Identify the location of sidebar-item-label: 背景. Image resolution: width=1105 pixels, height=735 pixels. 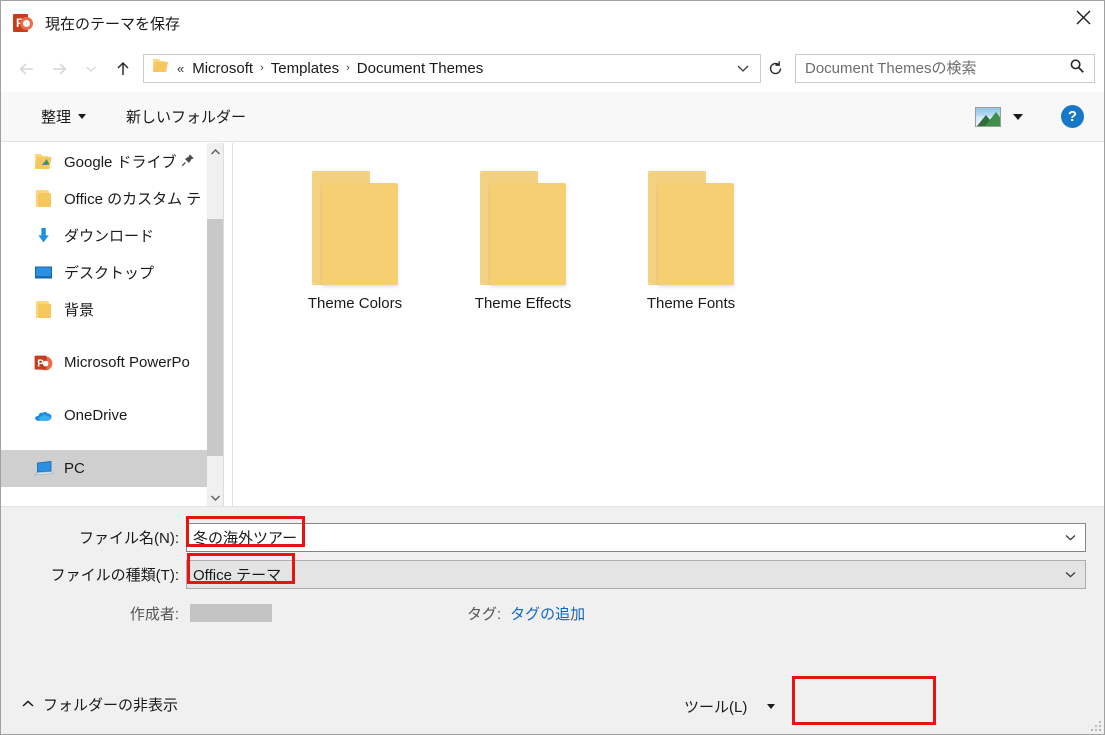
(79, 310).